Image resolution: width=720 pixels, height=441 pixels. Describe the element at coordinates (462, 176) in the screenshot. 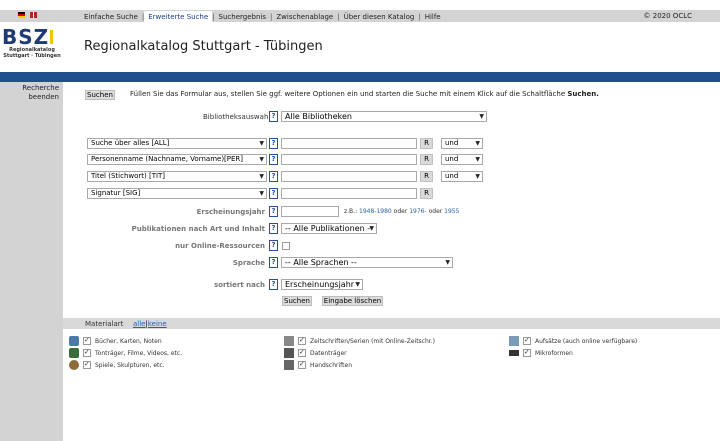

I see `operator-select-3: und ▼` at that location.